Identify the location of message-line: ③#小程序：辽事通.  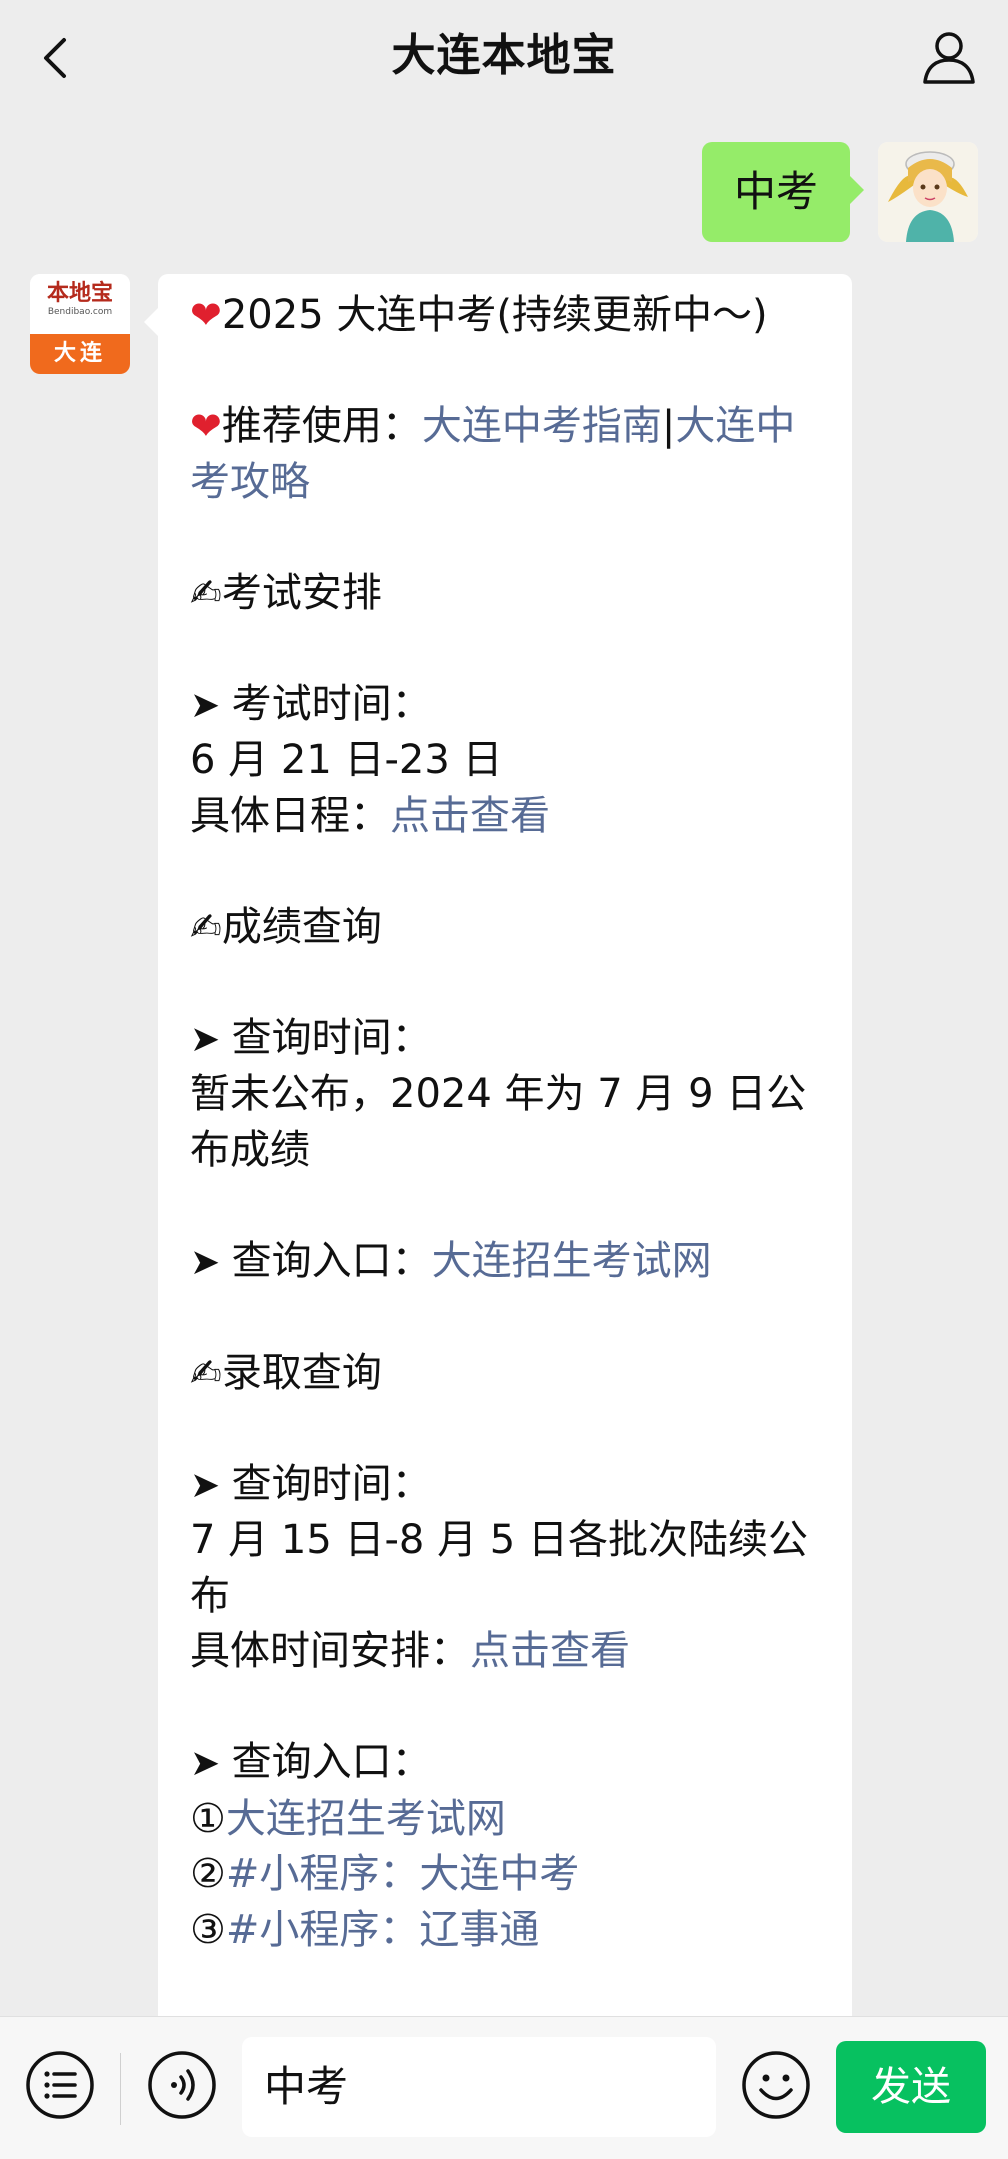
(507, 1931).